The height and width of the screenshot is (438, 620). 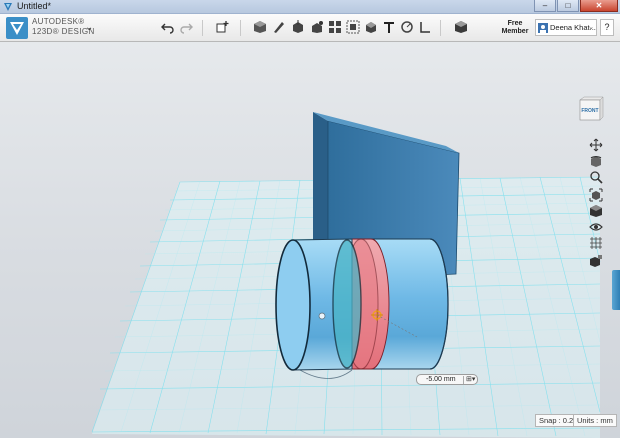 What do you see at coordinates (371, 28) in the screenshot?
I see `combine-icon` at bounding box center [371, 28].